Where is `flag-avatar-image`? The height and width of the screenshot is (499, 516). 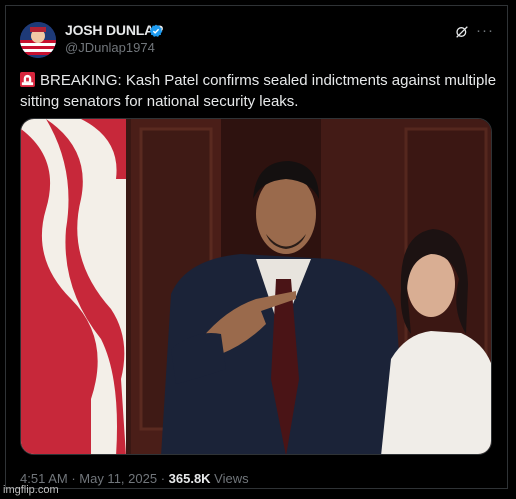
flag-avatar-image is located at coordinates (38, 40).